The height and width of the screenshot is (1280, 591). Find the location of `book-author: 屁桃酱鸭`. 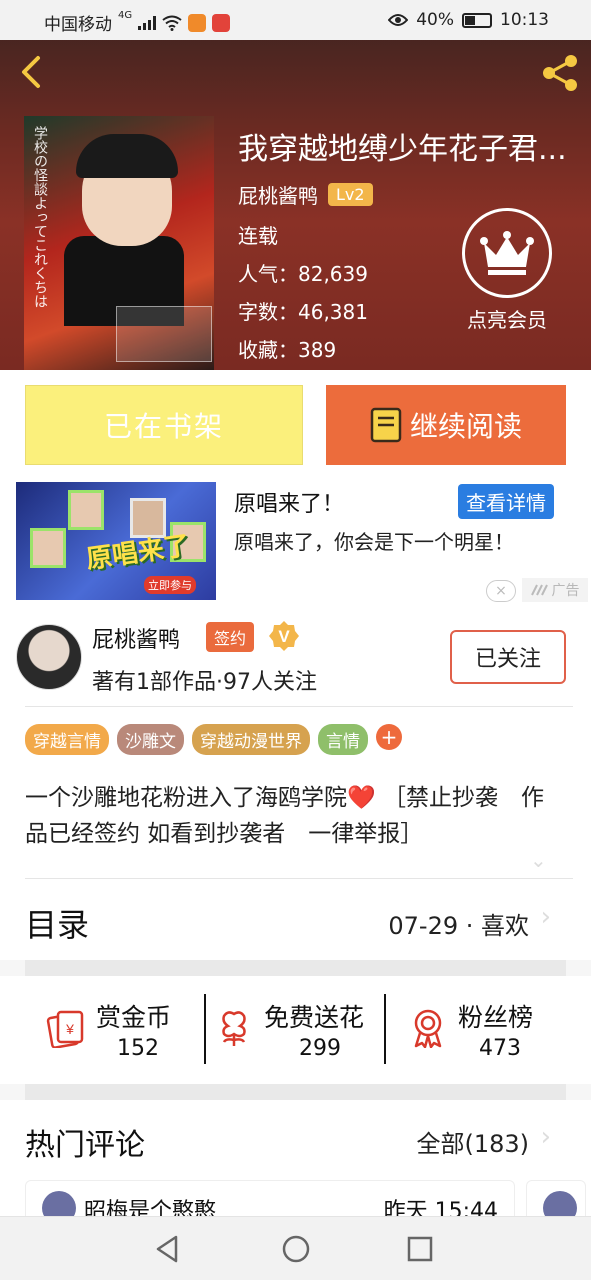

book-author: 屁桃酱鸭 is located at coordinates (278, 194).